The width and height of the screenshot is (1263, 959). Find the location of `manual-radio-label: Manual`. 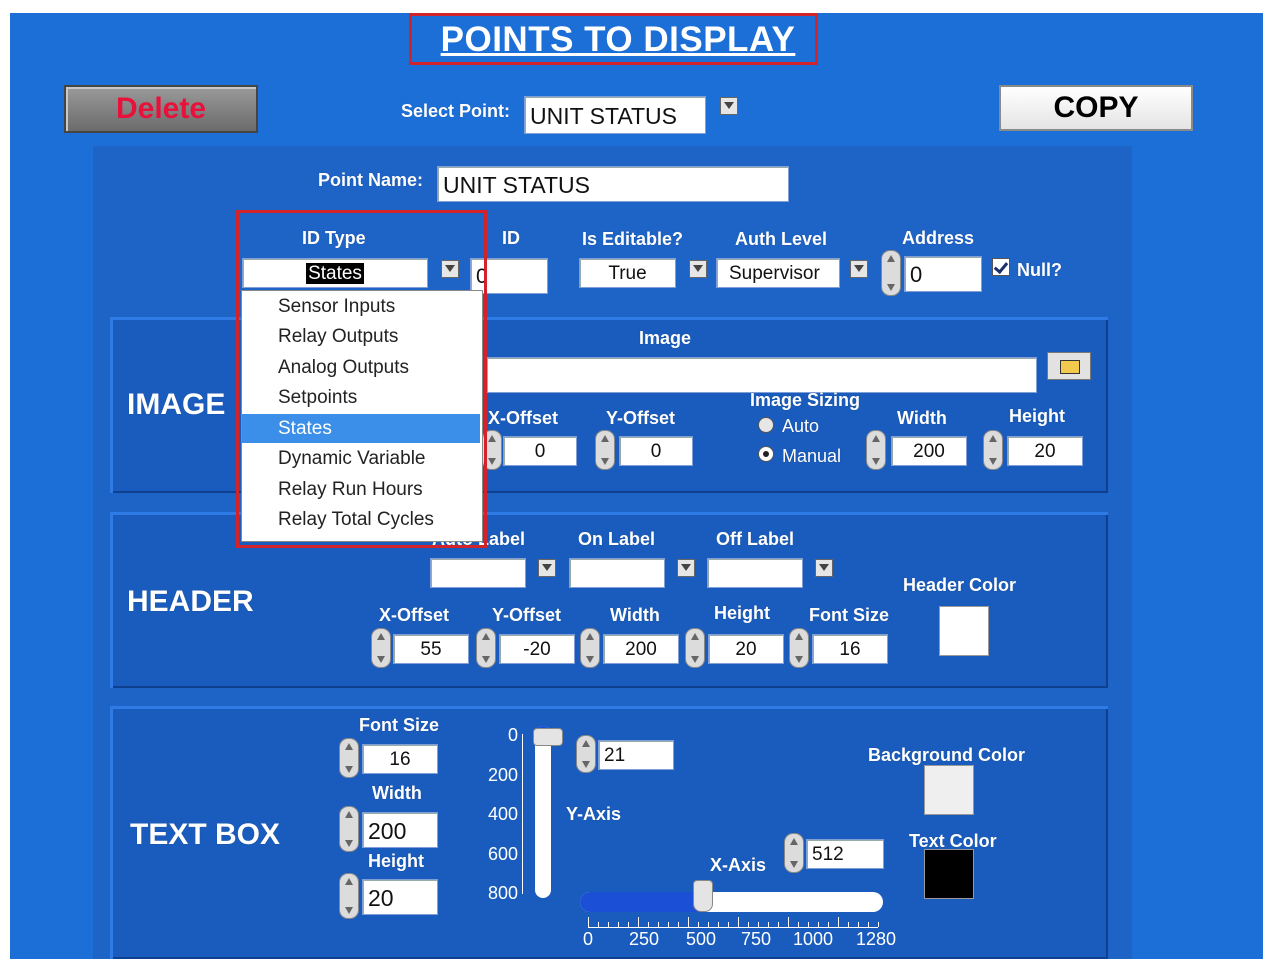

manual-radio-label: Manual is located at coordinates (812, 456).